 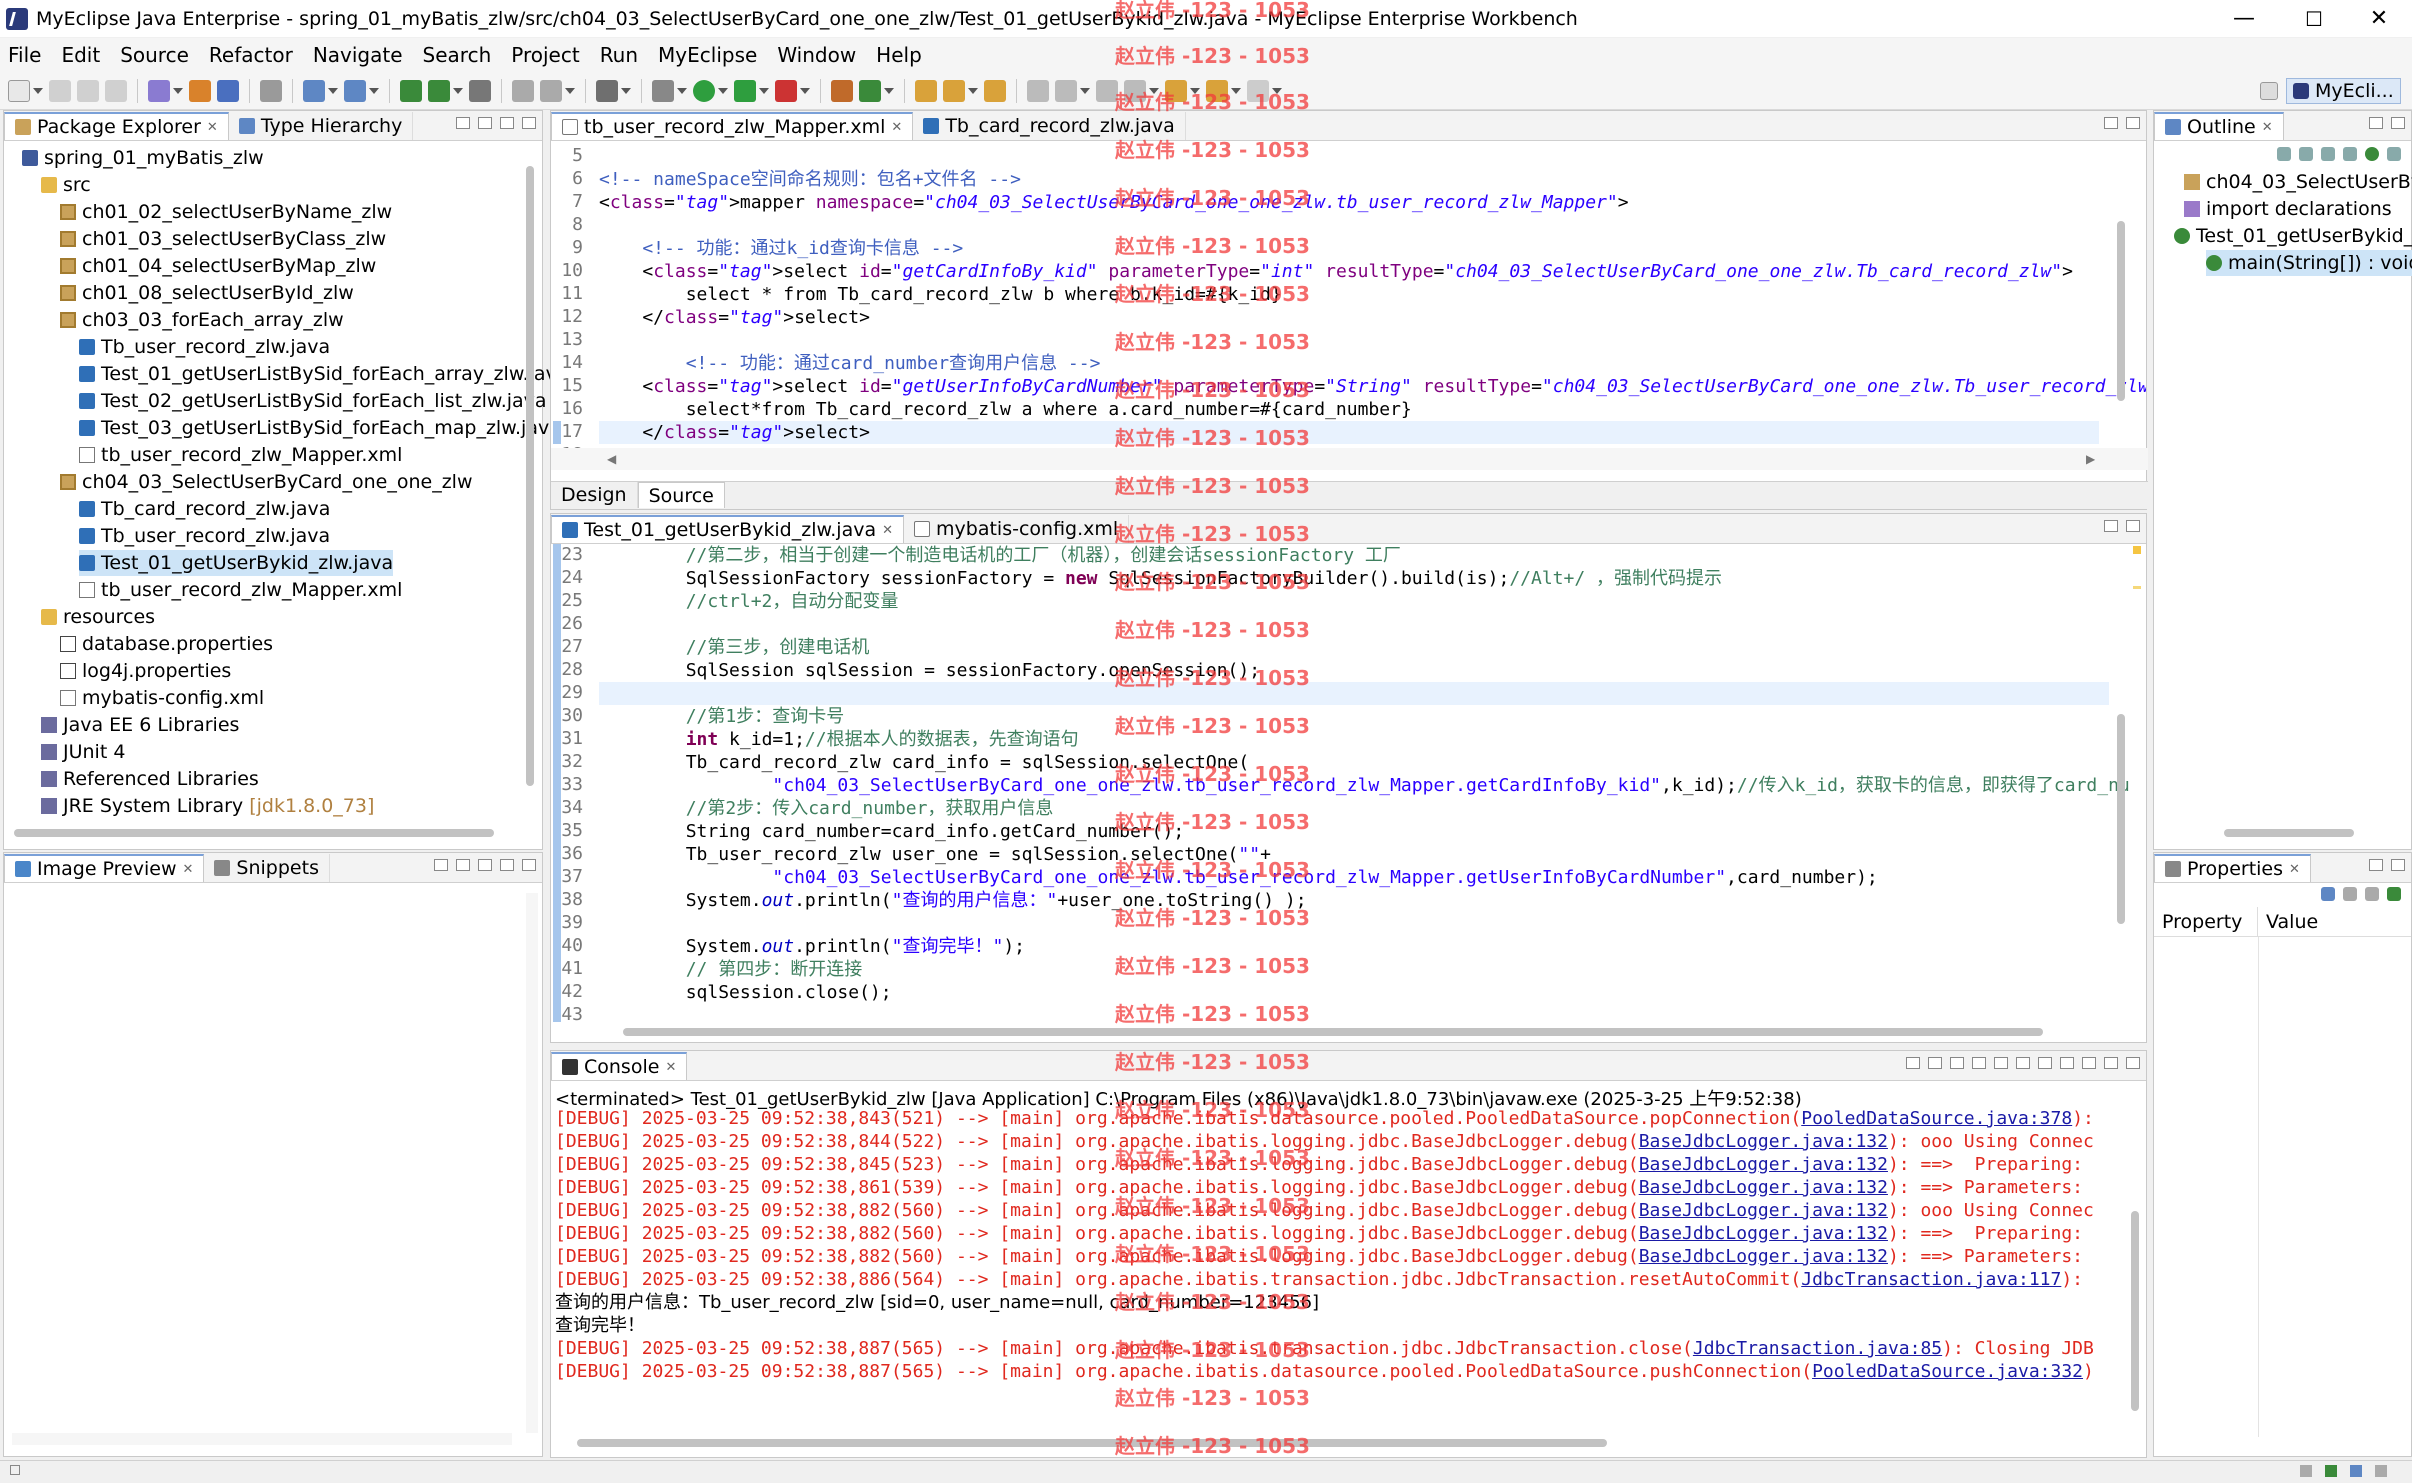 I want to click on tab-package-explorer: Package Explorer ✕, so click(x=116, y=126).